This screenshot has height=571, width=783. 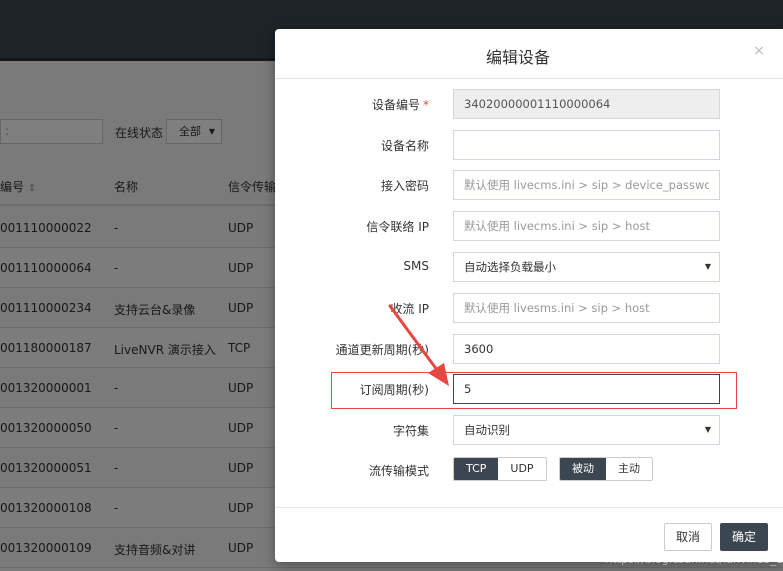 I want to click on field-device-id: 设备编号 *, so click(x=529, y=104).